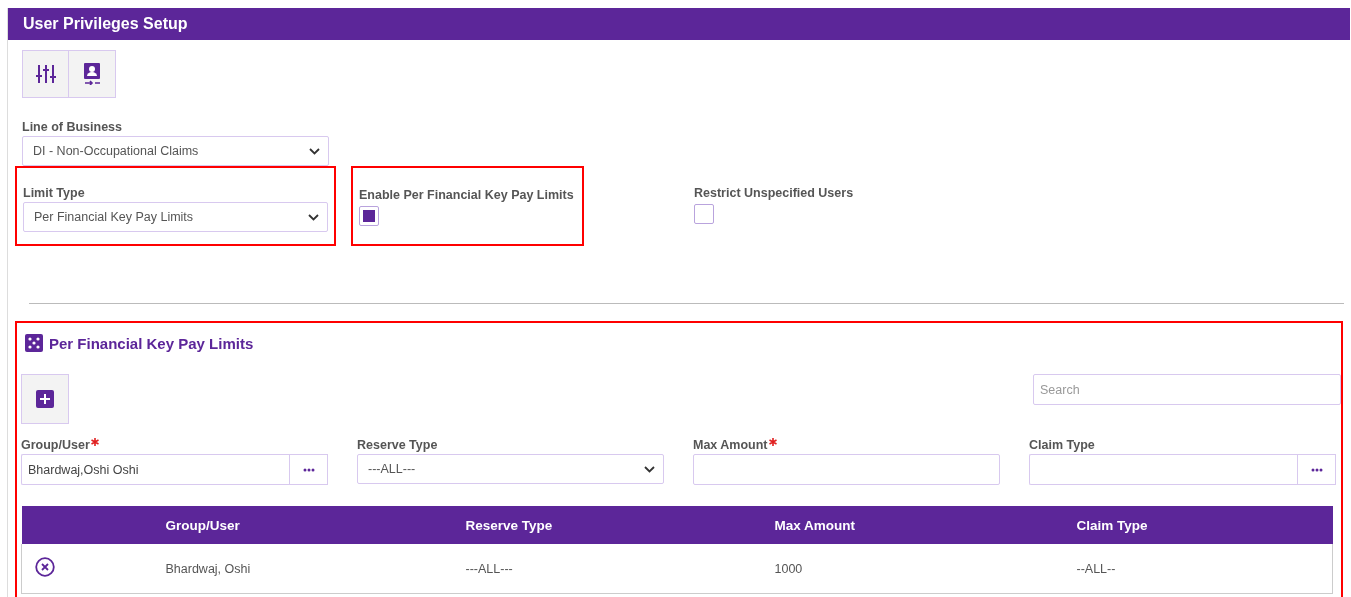 This screenshot has height=597, width=1351. I want to click on window-title: User Privileges Setup, so click(679, 24).